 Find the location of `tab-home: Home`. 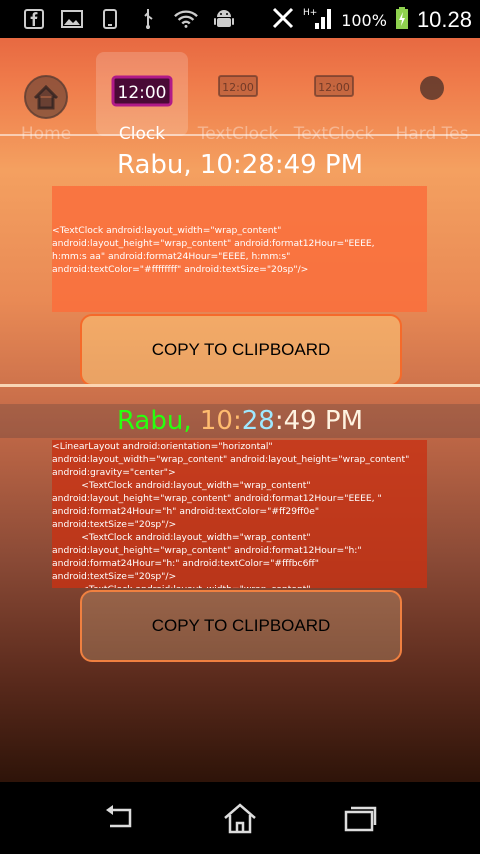

tab-home: Home is located at coordinates (46, 98).